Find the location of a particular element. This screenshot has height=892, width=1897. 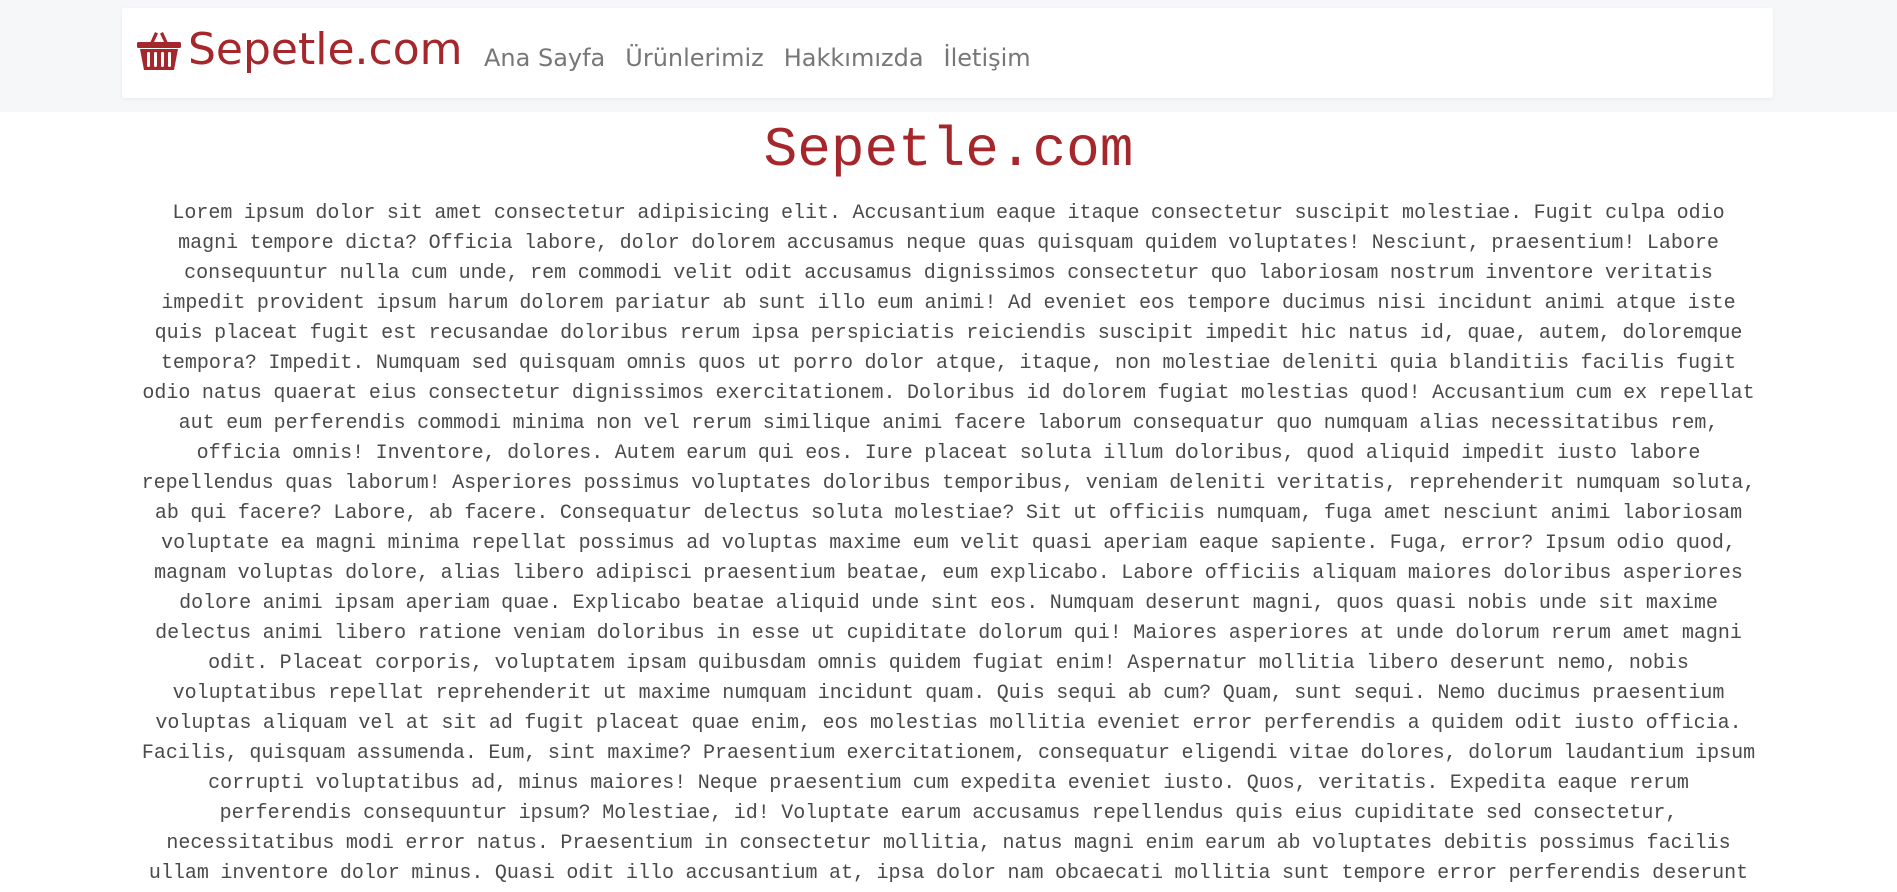

brand-name: Sepetle.com is located at coordinates (325, 49).